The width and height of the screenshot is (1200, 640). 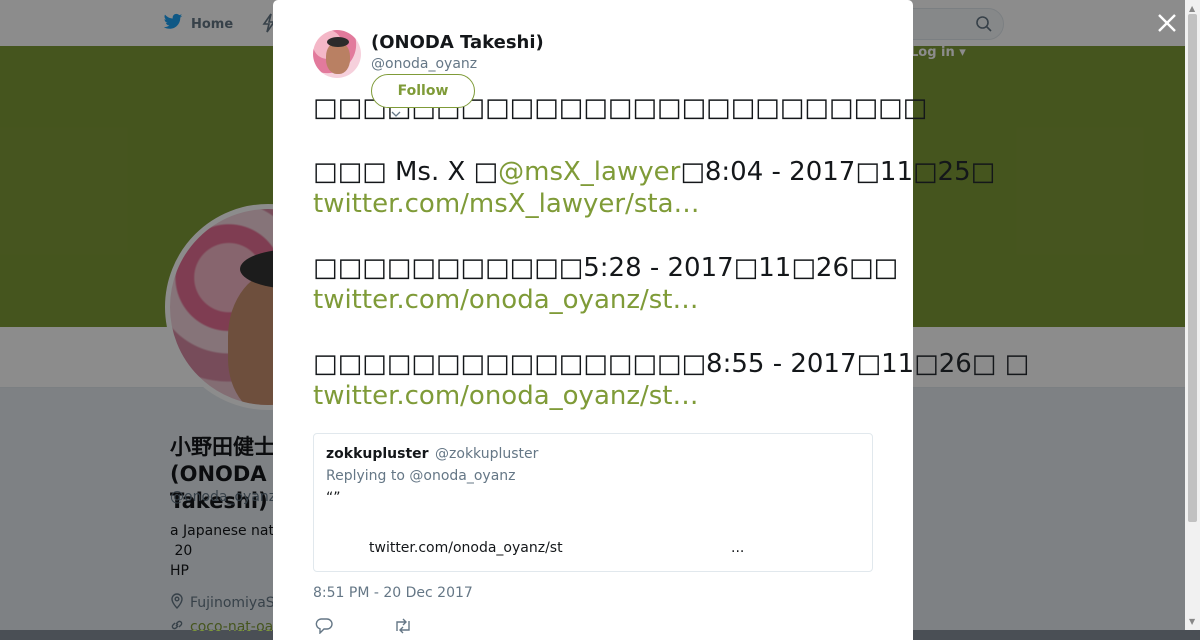 I want to click on quoted-author-name: zokkupluster, so click(x=377, y=454).